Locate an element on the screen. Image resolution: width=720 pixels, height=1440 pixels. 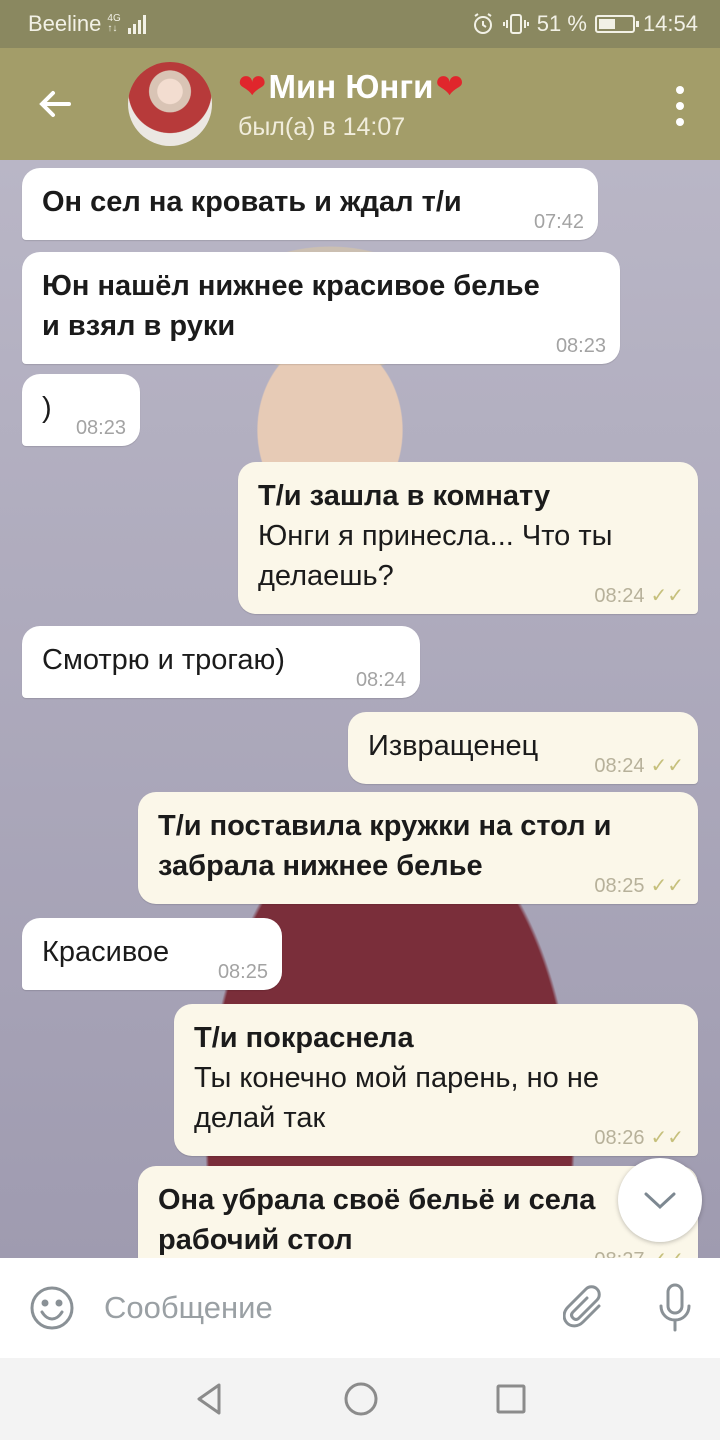
message-text: ) is located at coordinates (47, 408).